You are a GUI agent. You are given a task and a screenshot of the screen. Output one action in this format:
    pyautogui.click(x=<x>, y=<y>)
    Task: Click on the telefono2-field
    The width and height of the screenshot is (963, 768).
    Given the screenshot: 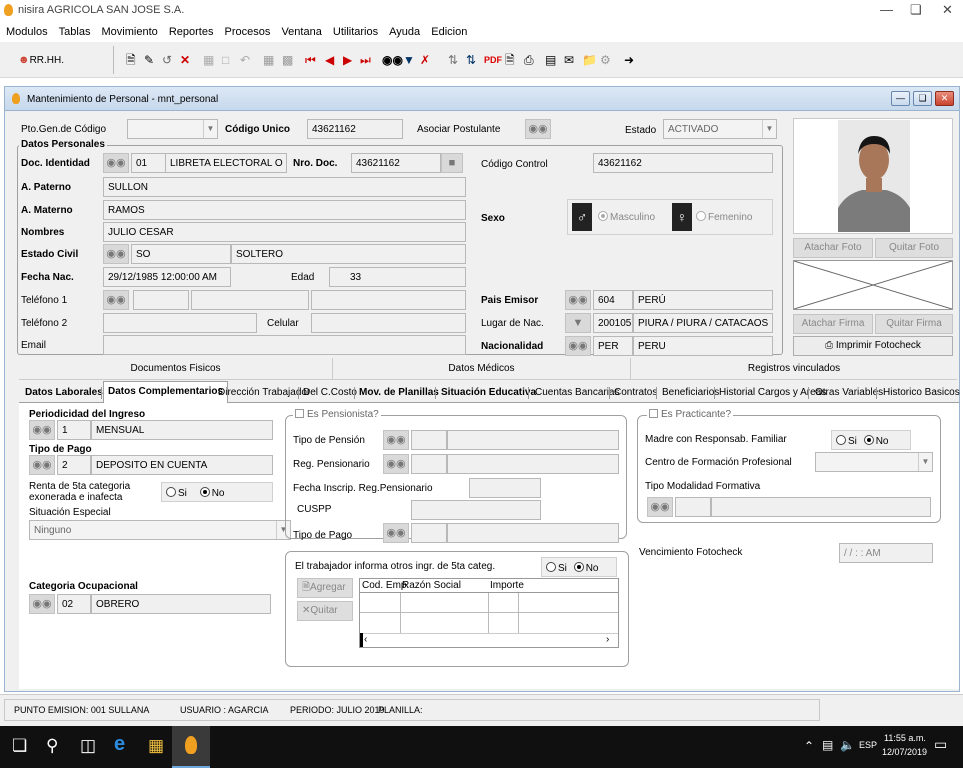 What is the action you would take?
    pyautogui.click(x=180, y=323)
    